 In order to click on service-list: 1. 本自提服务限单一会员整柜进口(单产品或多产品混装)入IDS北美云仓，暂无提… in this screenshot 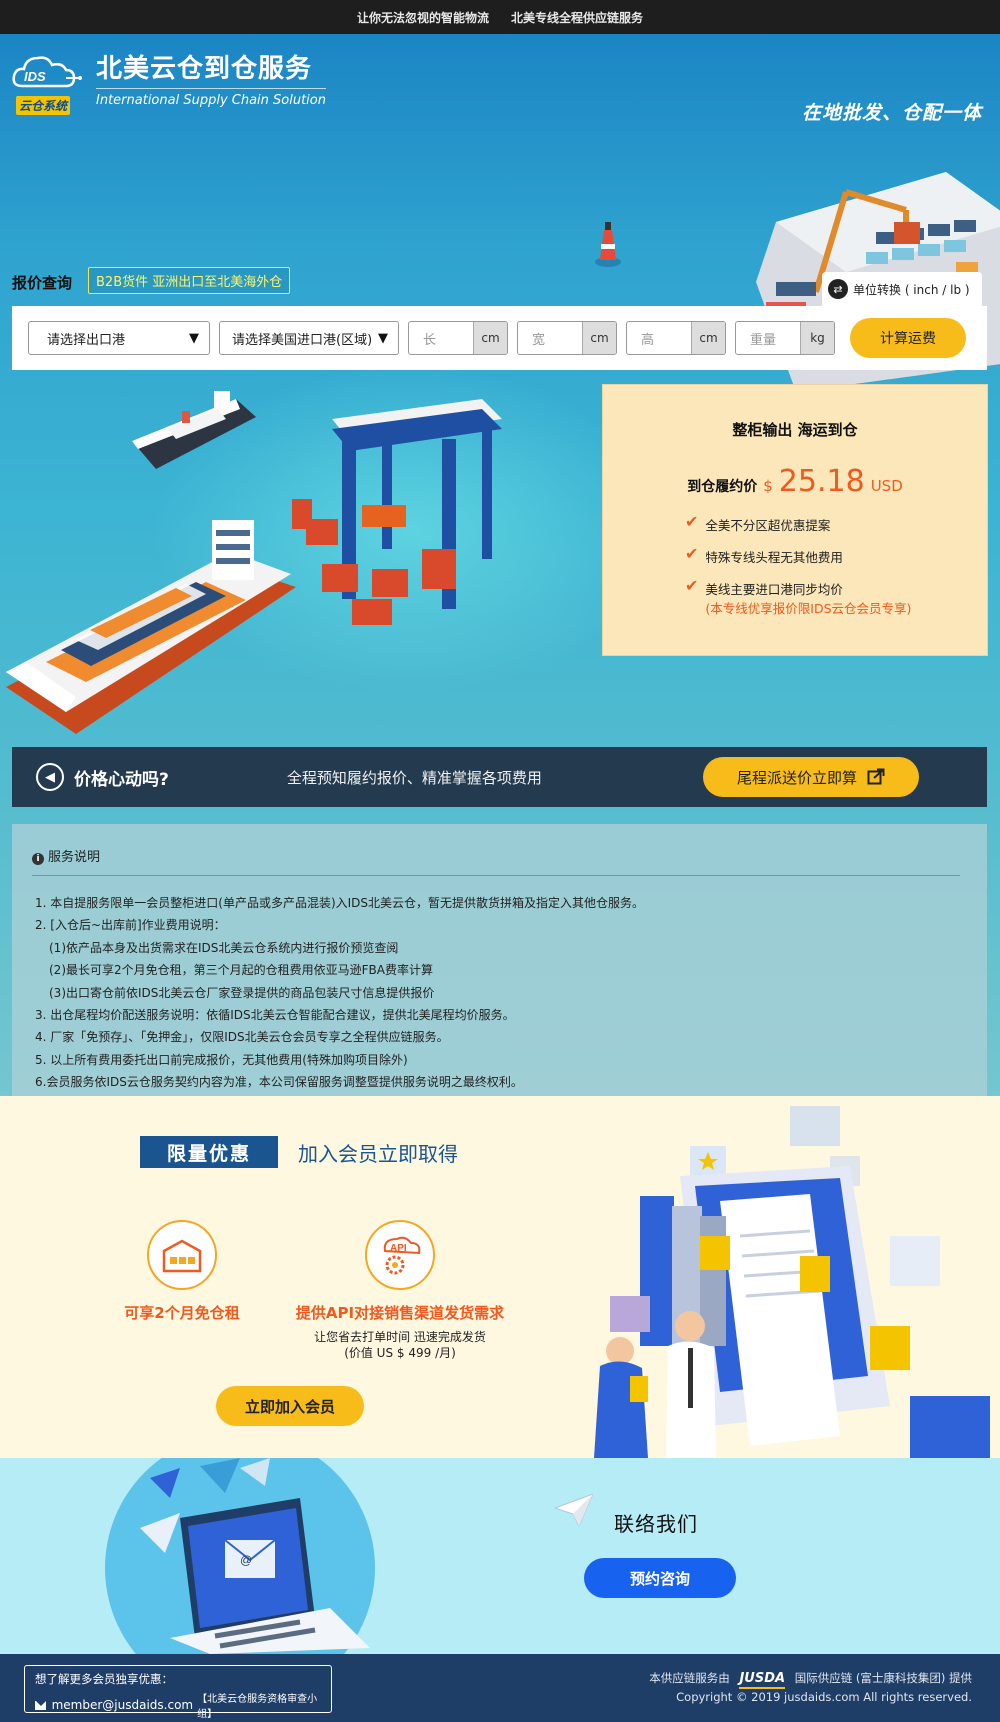, I will do `click(498, 993)`.